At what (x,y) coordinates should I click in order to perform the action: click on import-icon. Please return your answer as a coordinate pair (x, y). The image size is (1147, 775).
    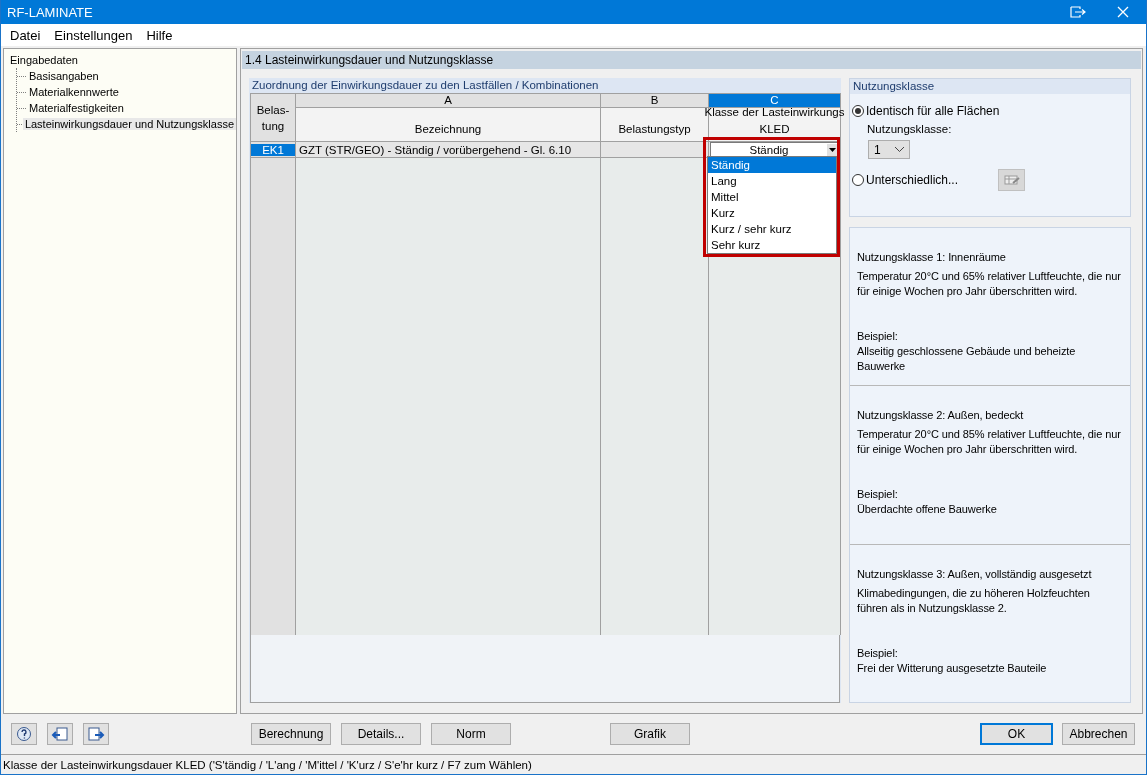
    Looking at the image, I should click on (60, 734).